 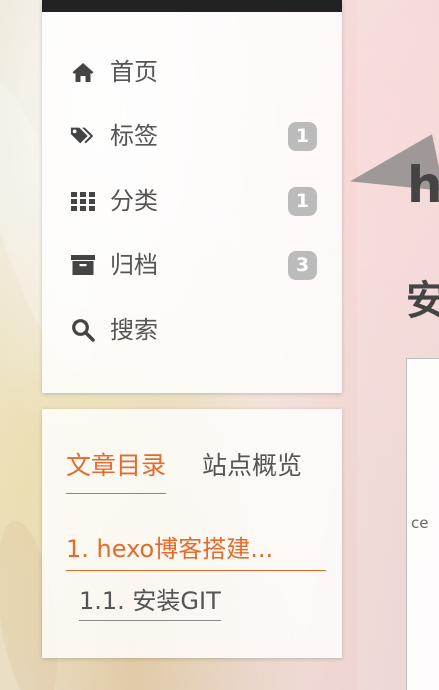 I want to click on sidebar-item-search: 搜索, so click(x=192, y=330).